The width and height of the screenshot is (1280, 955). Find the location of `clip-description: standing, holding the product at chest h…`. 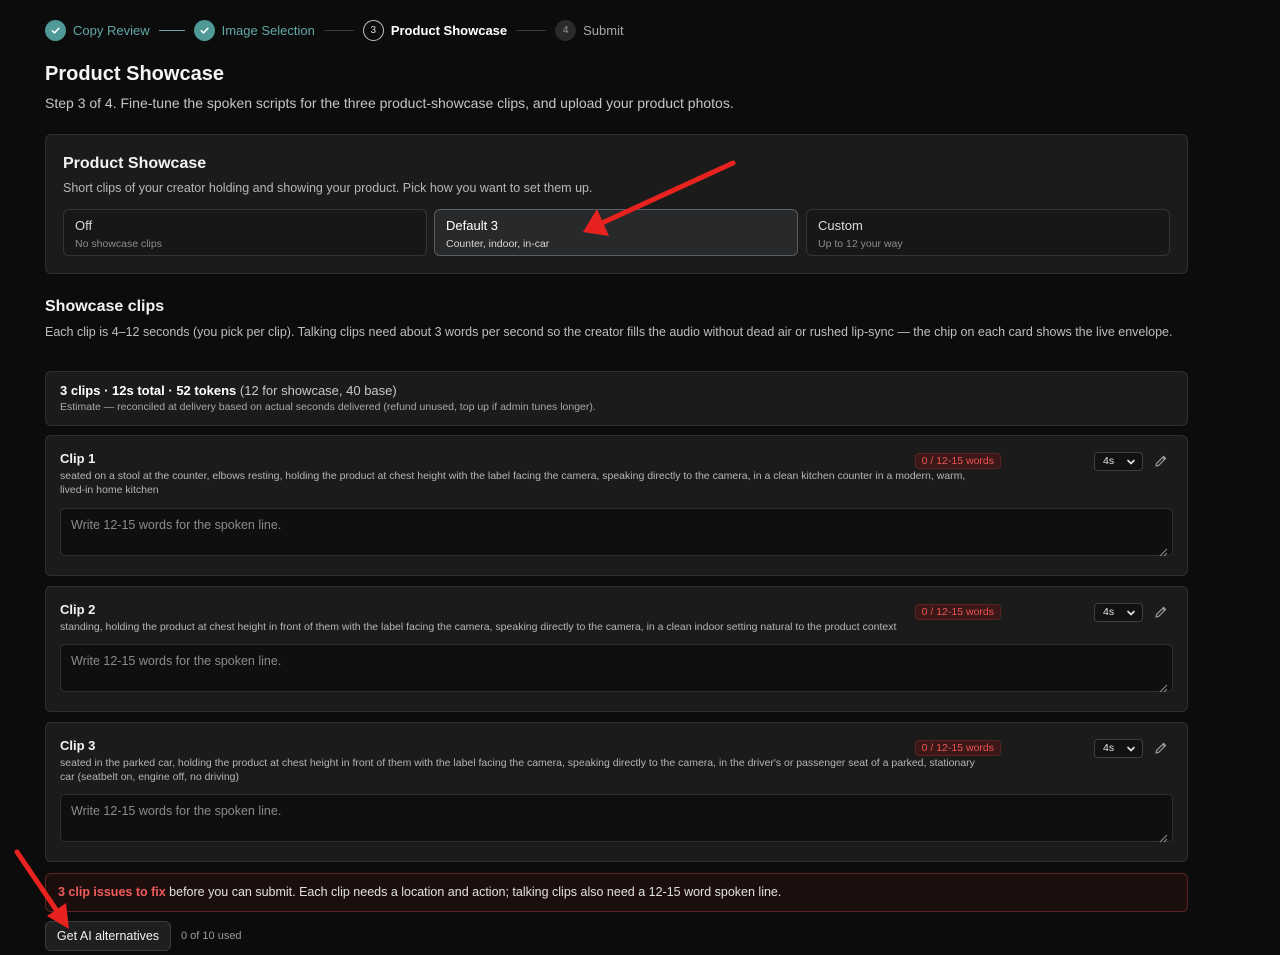

clip-description: standing, holding the product at chest h… is located at coordinates (478, 627).